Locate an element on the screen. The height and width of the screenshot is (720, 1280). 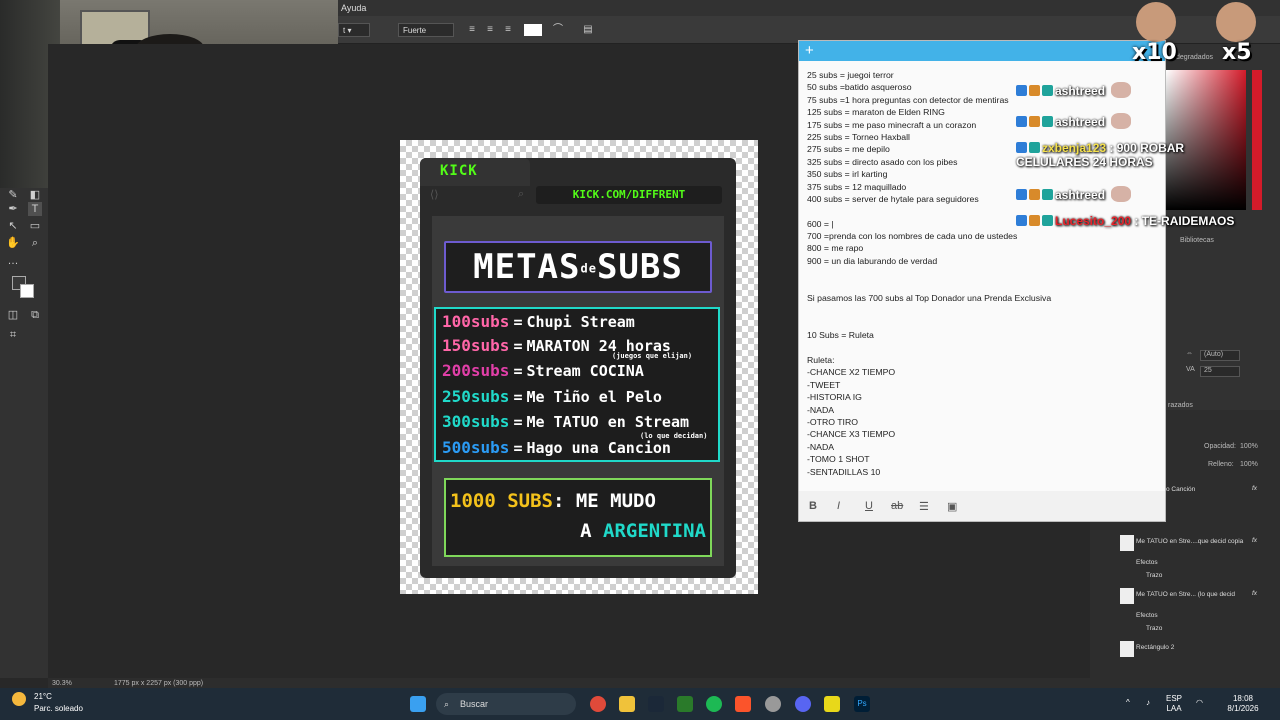
temperature: 21°C is located at coordinates (43, 696).